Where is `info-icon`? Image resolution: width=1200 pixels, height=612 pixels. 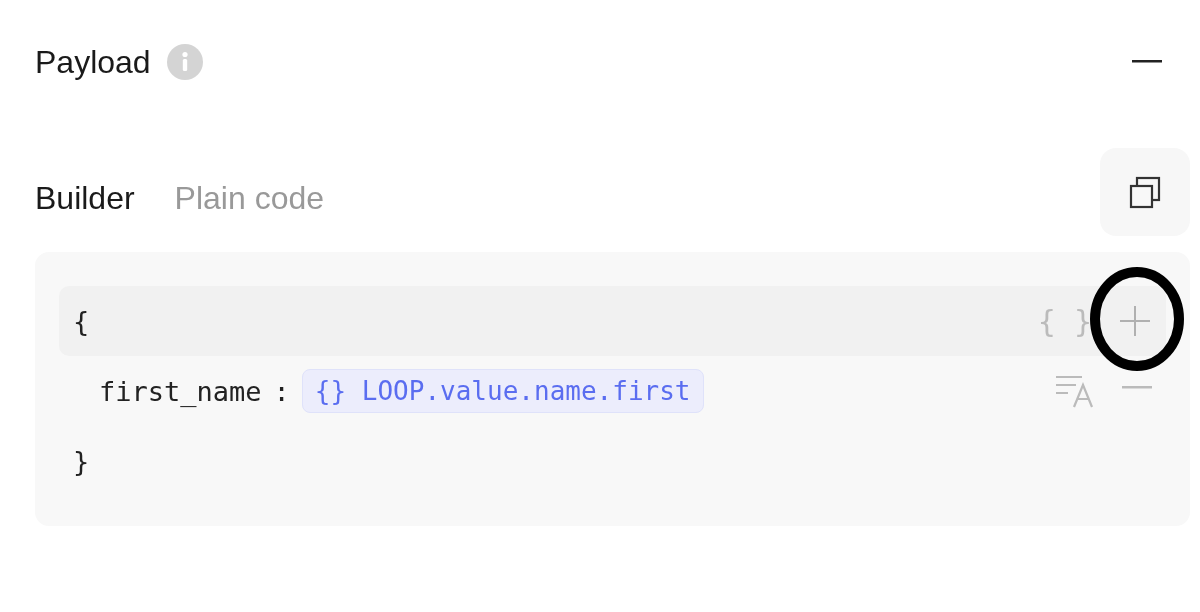
info-icon is located at coordinates (184, 62).